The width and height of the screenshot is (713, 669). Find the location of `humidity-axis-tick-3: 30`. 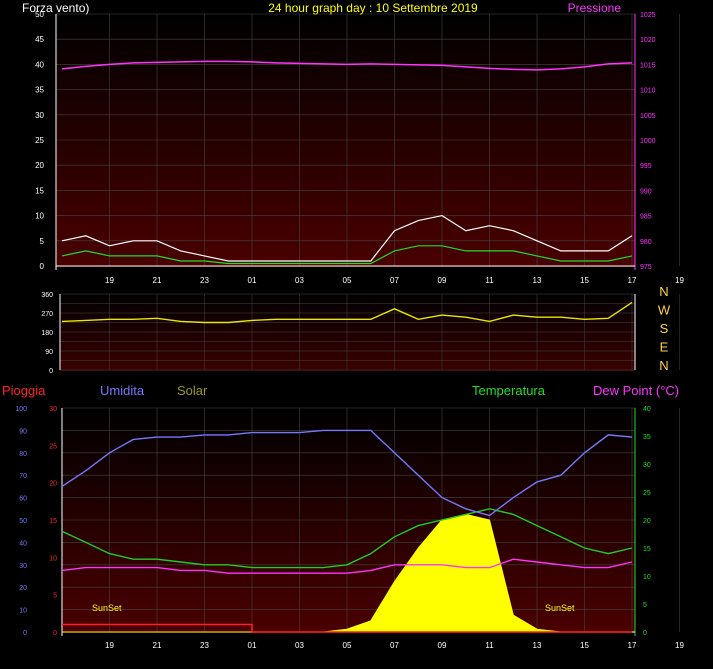

humidity-axis-tick-3: 30 is located at coordinates (23, 566).